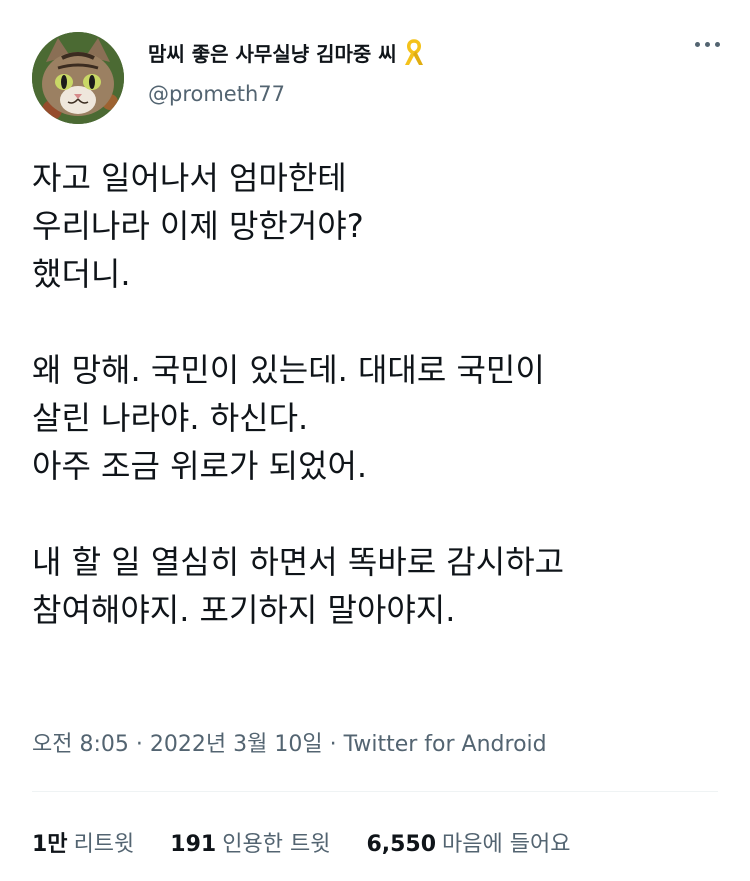 The image size is (750, 881). What do you see at coordinates (272, 52) in the screenshot?
I see `author-display-name: 맘씨 좋은 사무실냥 김마중 씨` at bounding box center [272, 52].